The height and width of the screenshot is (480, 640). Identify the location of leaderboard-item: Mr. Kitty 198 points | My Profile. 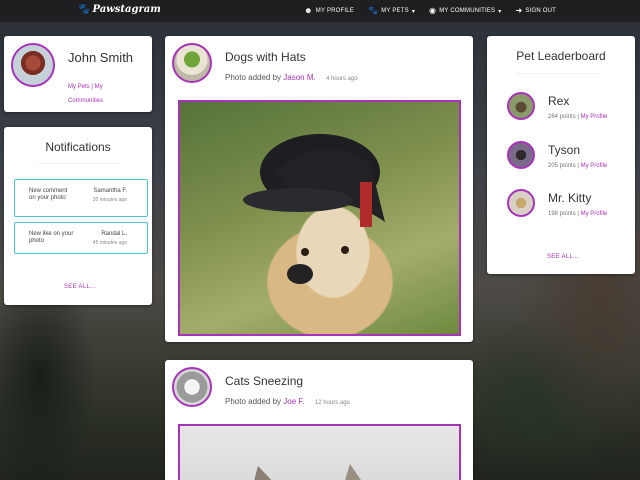
(567, 206).